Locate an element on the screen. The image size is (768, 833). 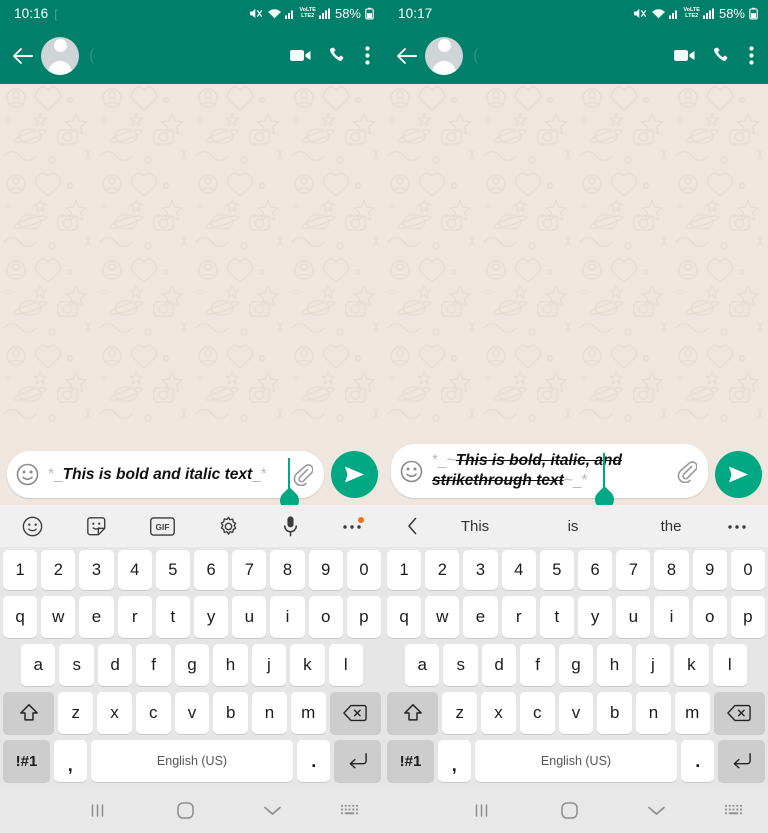
home-button is located at coordinates (184, 810).